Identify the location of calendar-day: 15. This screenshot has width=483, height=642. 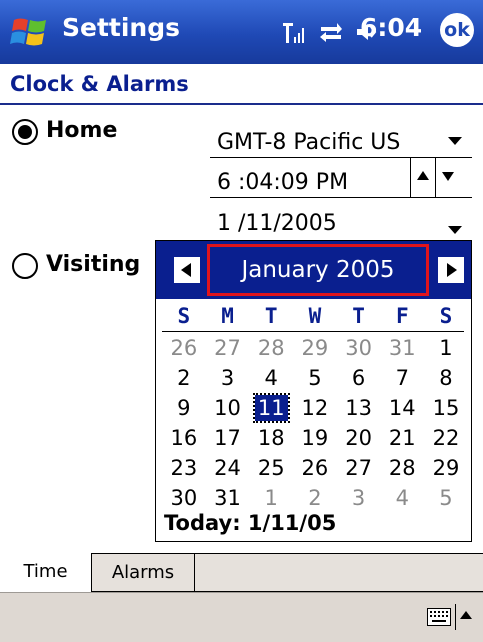
(446, 408).